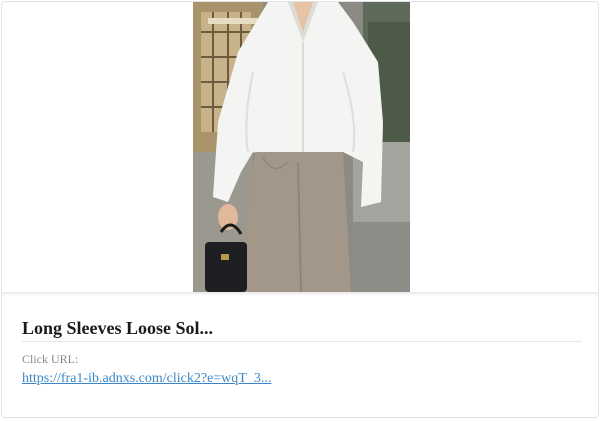 This screenshot has width=602, height=421. What do you see at coordinates (300, 294) in the screenshot?
I see `image-divider` at bounding box center [300, 294].